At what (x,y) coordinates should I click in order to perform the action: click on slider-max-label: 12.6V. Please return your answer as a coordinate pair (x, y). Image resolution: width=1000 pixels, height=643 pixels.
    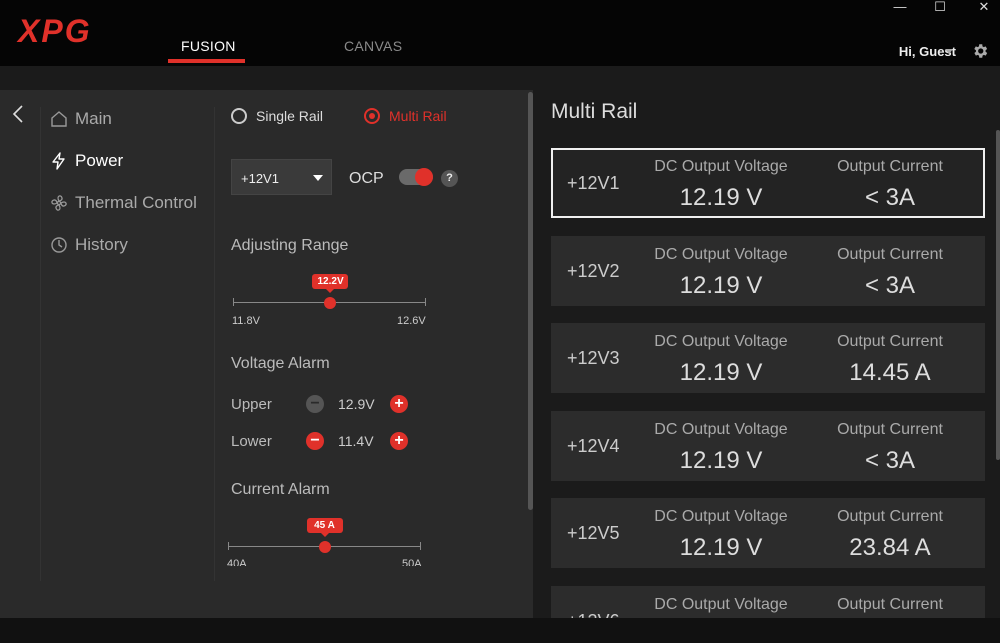
    Looking at the image, I should click on (411, 321).